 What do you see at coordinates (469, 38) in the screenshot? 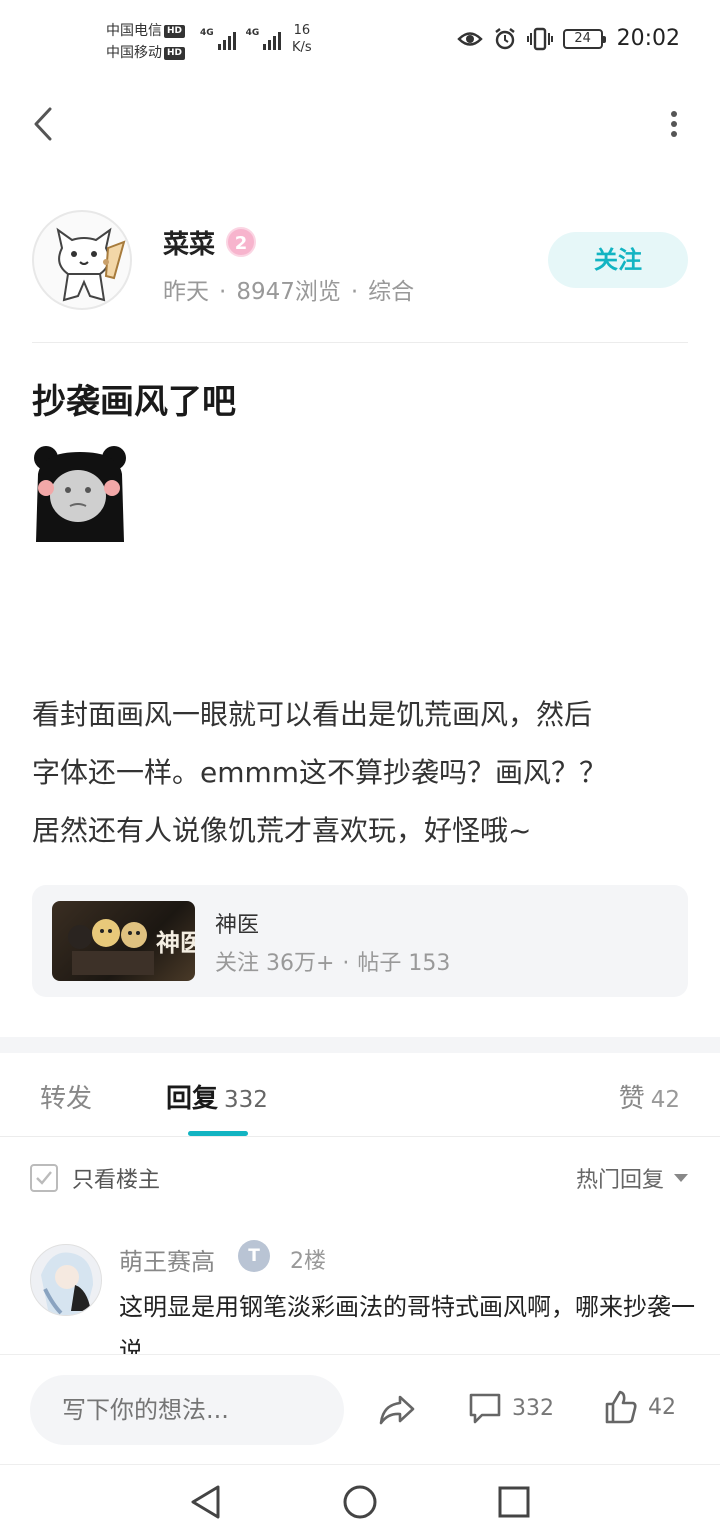
I see `eye-comfort-icon` at bounding box center [469, 38].